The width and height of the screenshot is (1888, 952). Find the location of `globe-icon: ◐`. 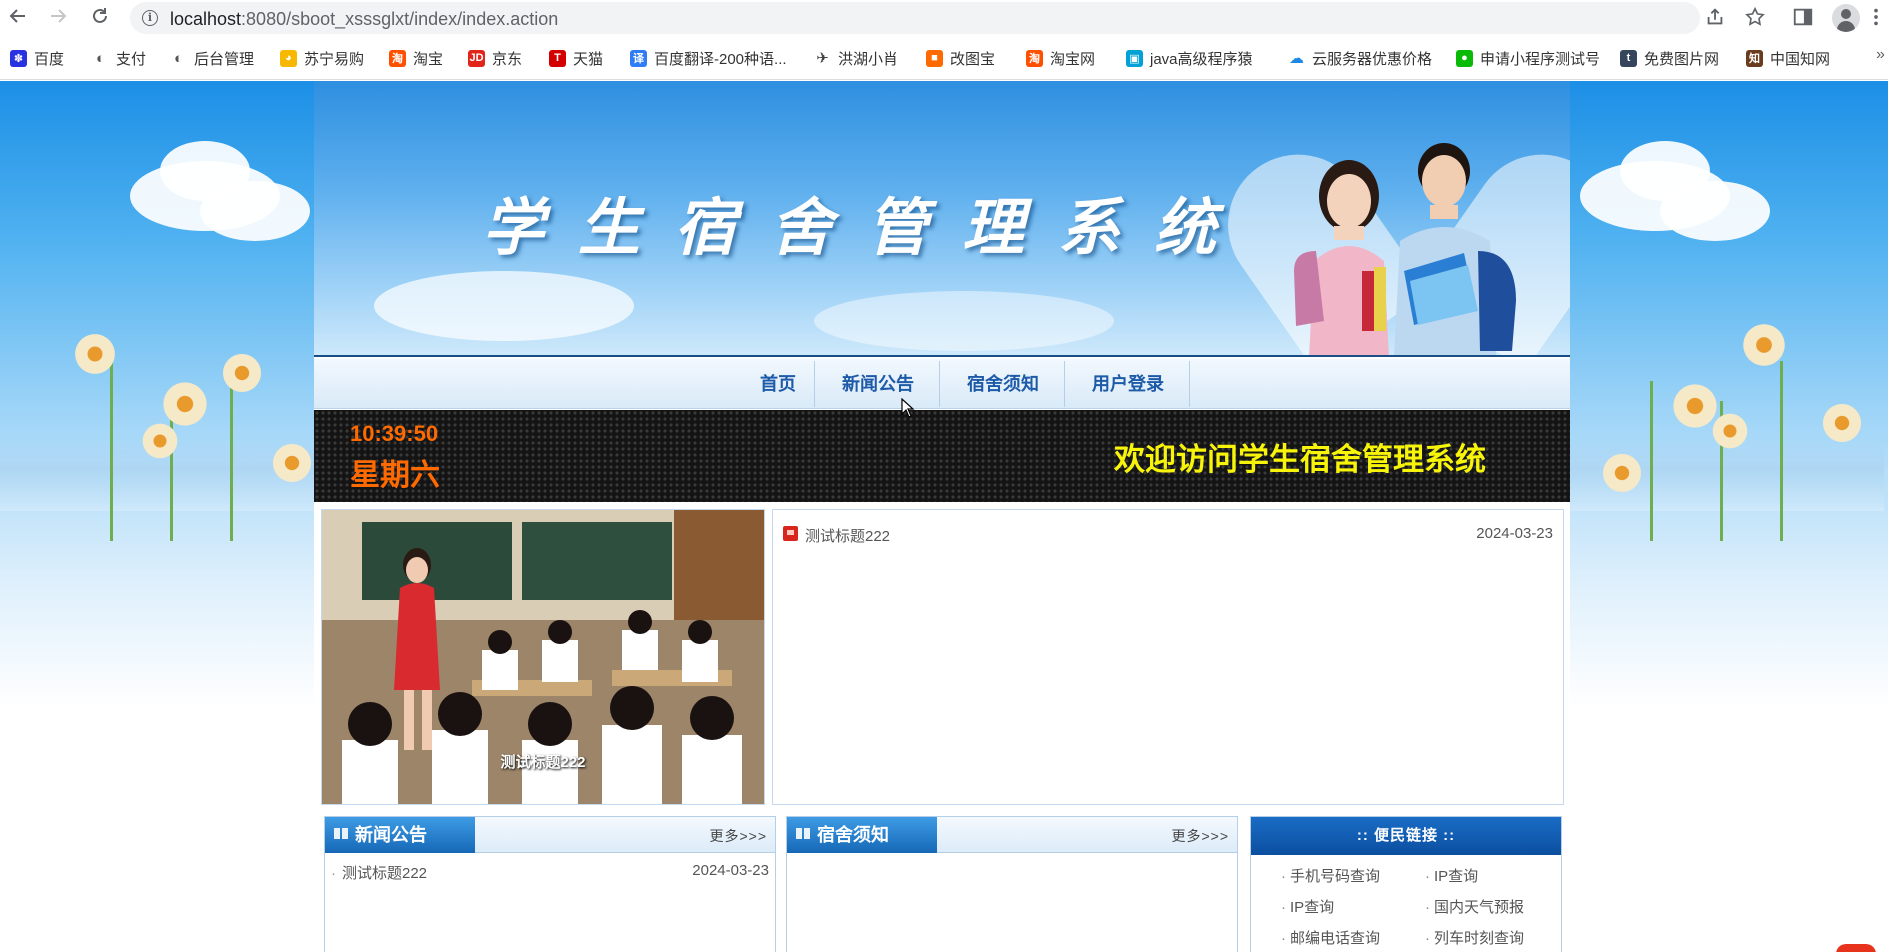

globe-icon: ◐ is located at coordinates (178, 58).